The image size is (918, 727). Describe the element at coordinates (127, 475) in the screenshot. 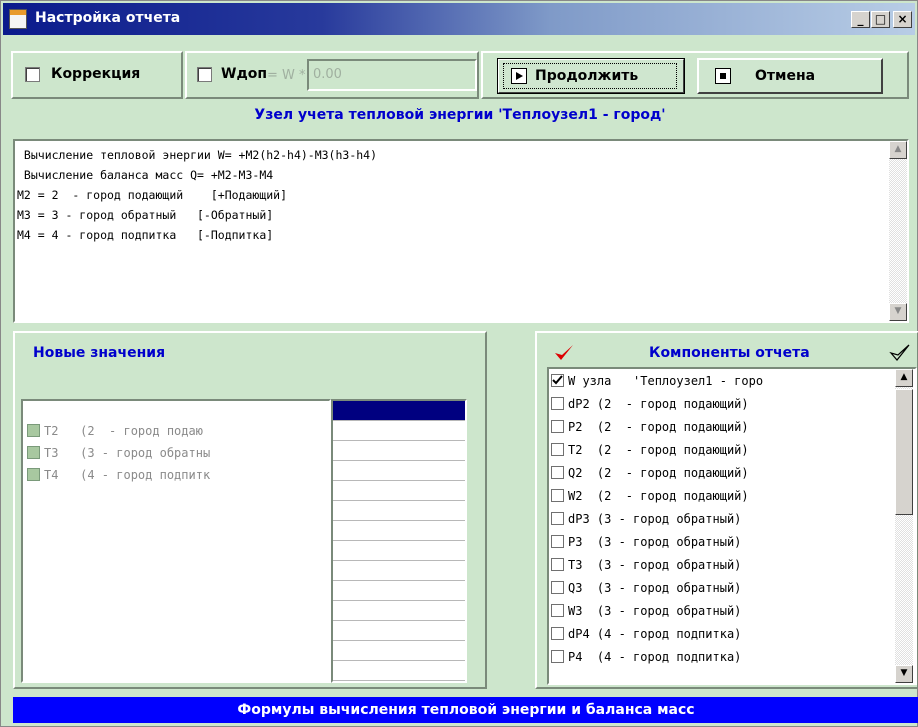

I see `new-value-label: T4 (4 - город подпитк` at that location.